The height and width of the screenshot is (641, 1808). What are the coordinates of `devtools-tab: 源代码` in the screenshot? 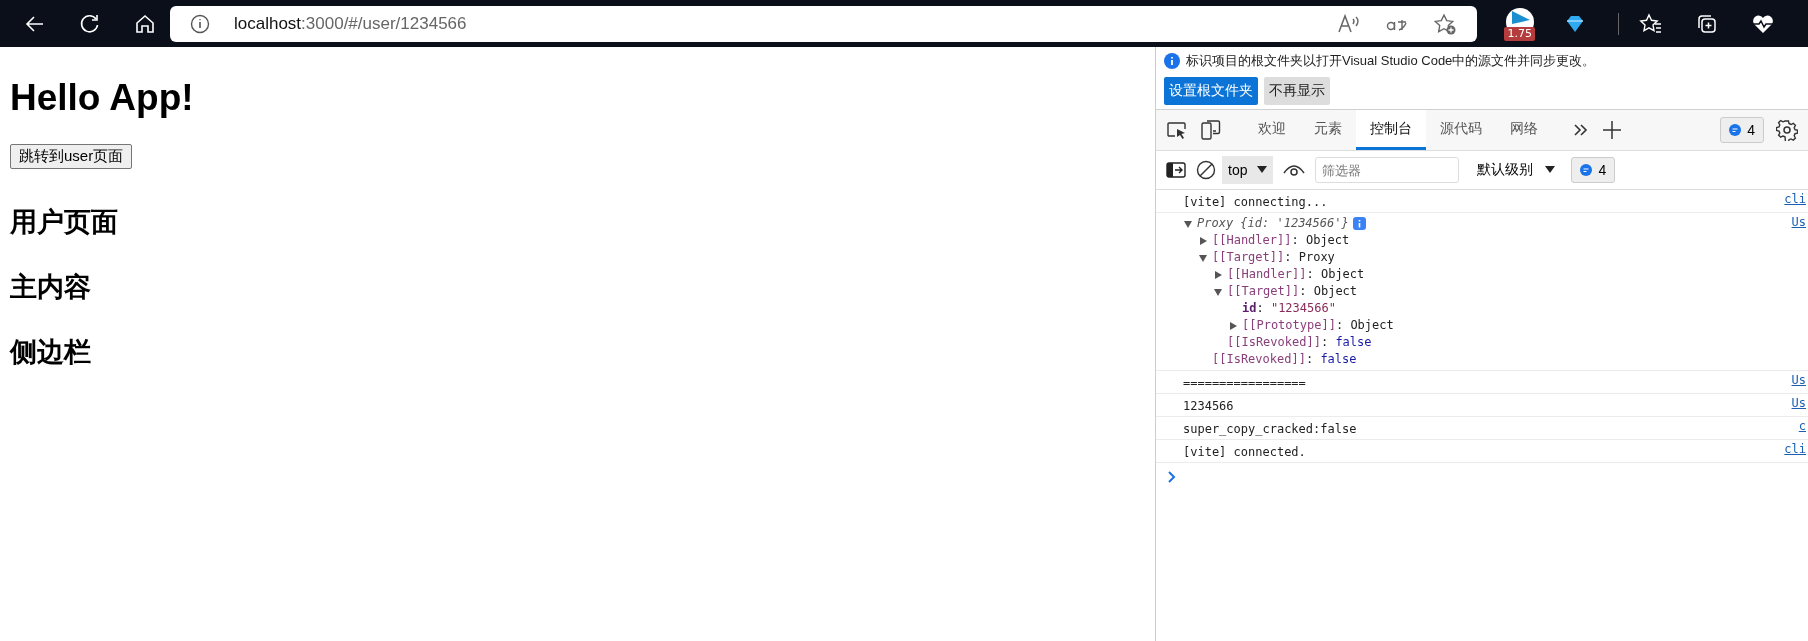 It's located at (1461, 130).